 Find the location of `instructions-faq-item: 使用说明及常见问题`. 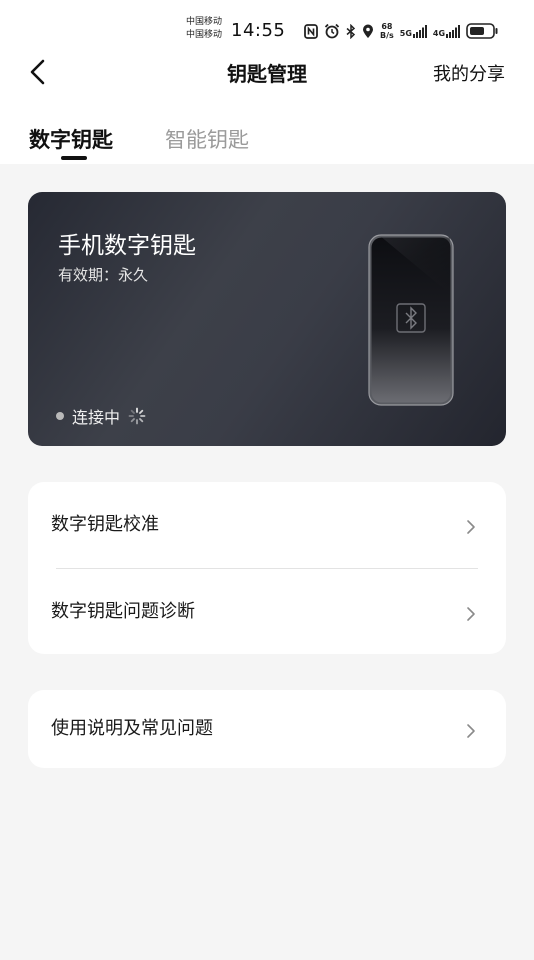

instructions-faq-item: 使用说明及常见问题 is located at coordinates (267, 729).